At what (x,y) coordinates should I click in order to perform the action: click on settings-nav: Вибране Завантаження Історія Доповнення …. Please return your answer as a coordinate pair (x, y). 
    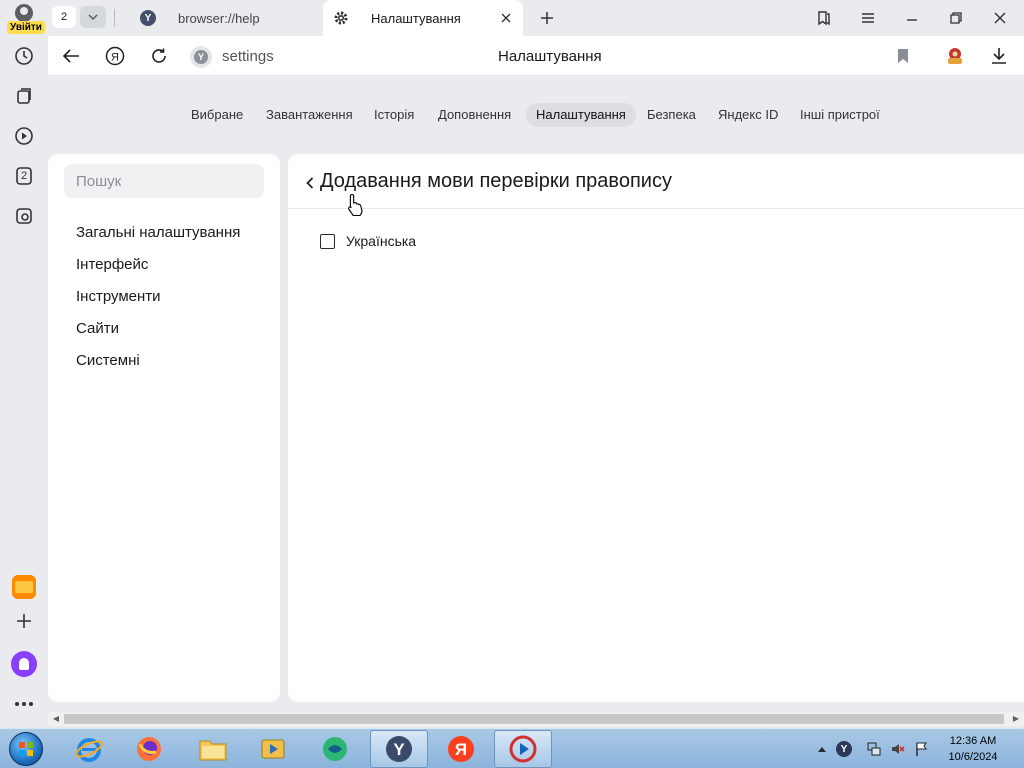
    Looking at the image, I should click on (536, 115).